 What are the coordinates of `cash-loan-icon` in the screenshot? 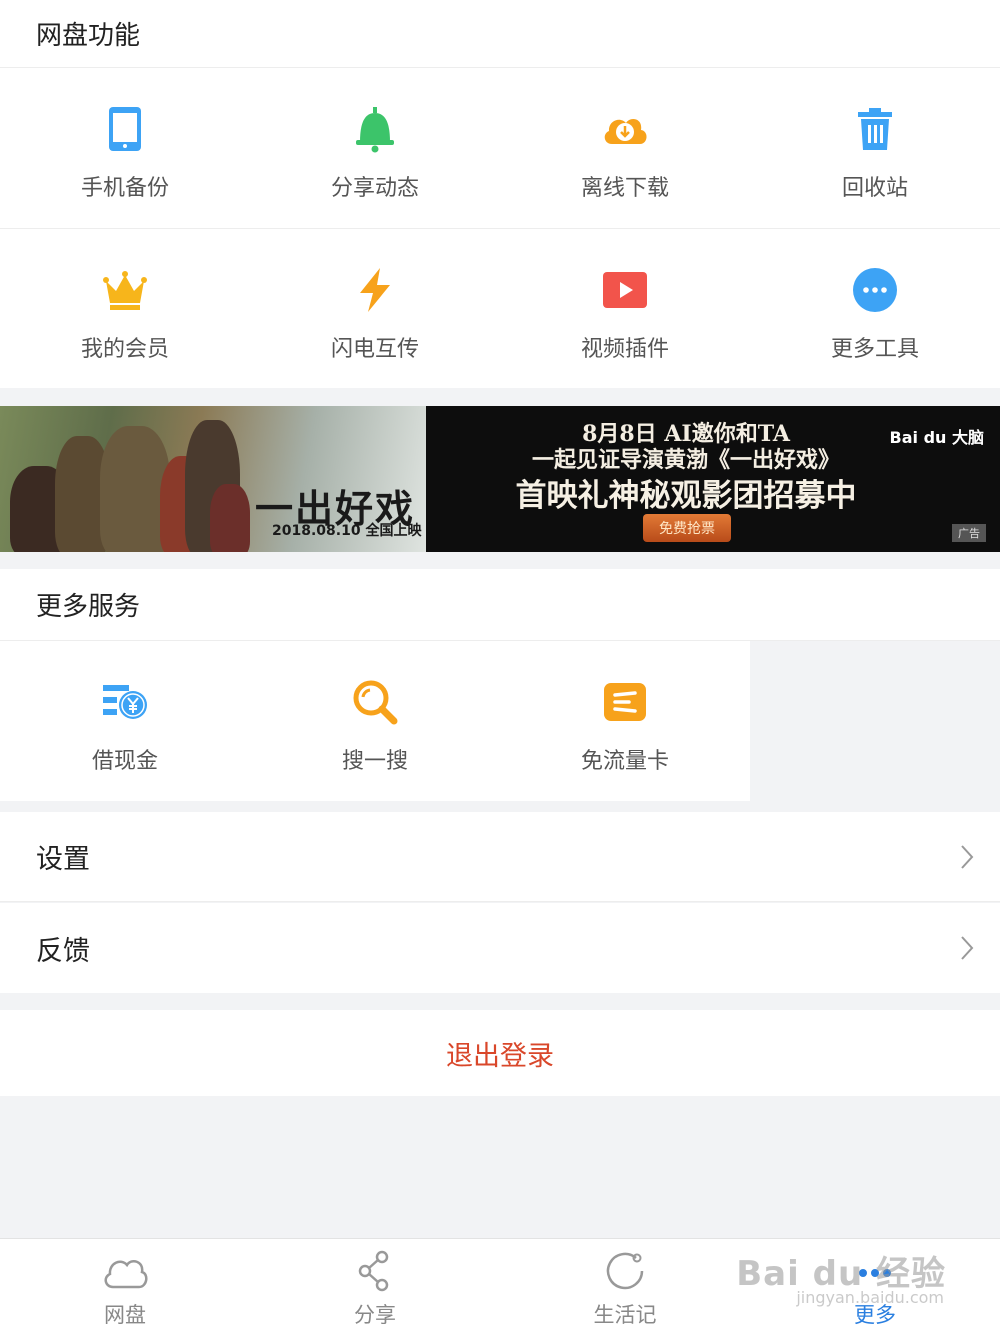 It's located at (125, 702).